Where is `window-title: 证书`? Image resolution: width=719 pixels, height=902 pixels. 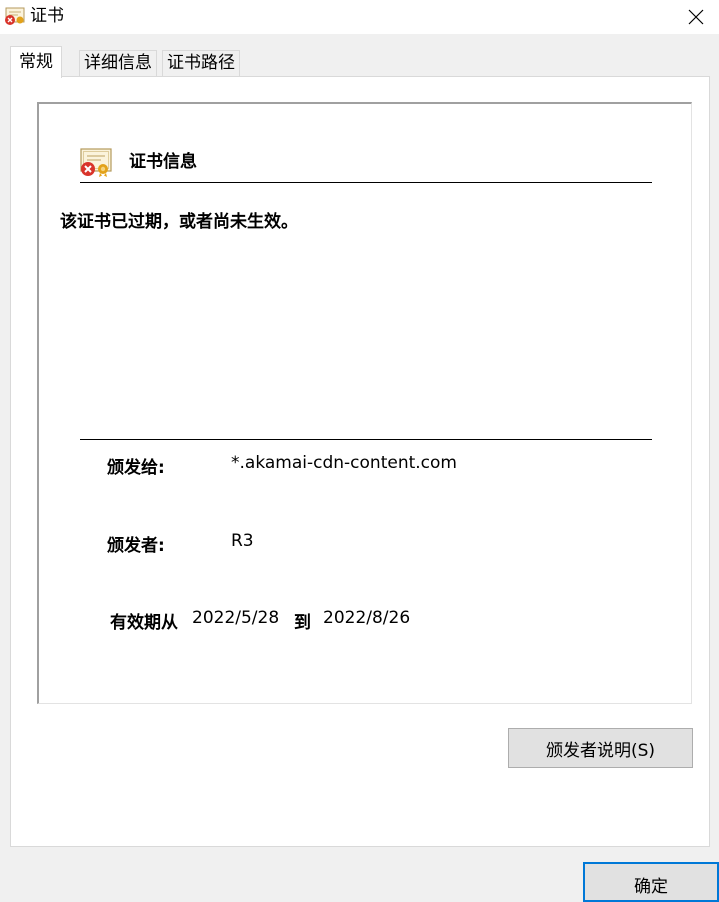 window-title: 证书 is located at coordinates (47, 16).